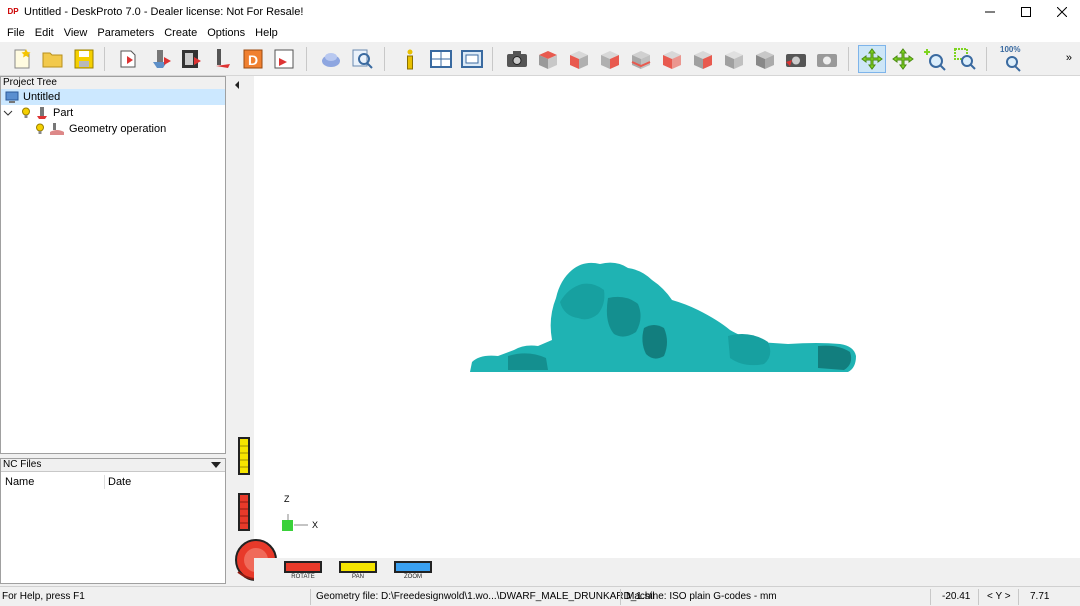 The height and width of the screenshot is (606, 1080). I want to click on view-left-button, so click(672, 59).